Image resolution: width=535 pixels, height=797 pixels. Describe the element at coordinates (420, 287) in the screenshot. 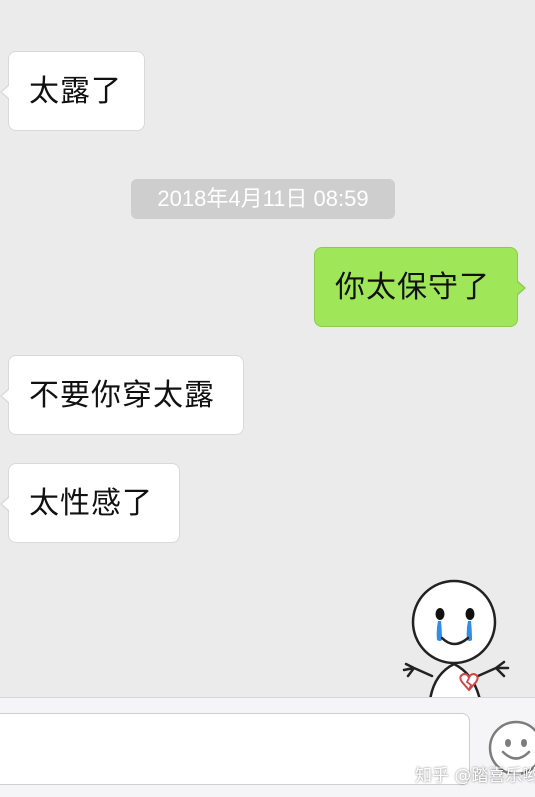

I see `outgoing-message-bubble: 你太保守了` at that location.